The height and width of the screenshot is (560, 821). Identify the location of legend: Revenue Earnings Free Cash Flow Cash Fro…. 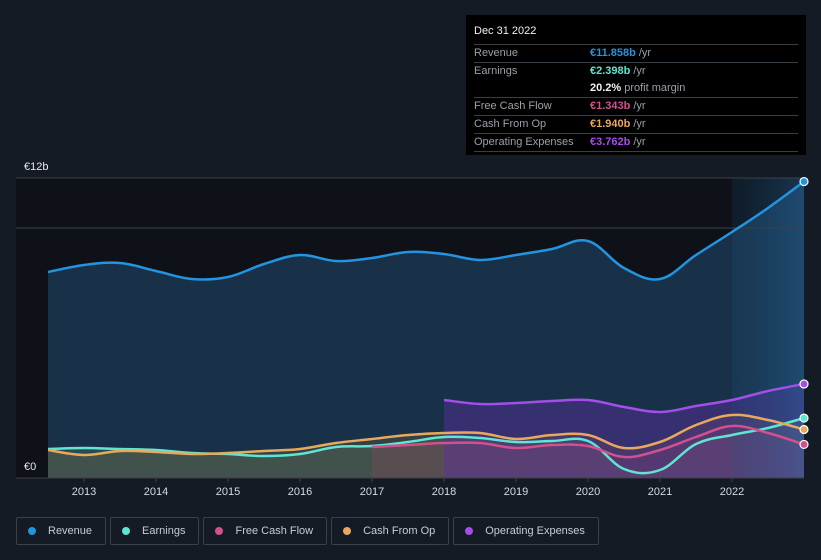
(307, 531).